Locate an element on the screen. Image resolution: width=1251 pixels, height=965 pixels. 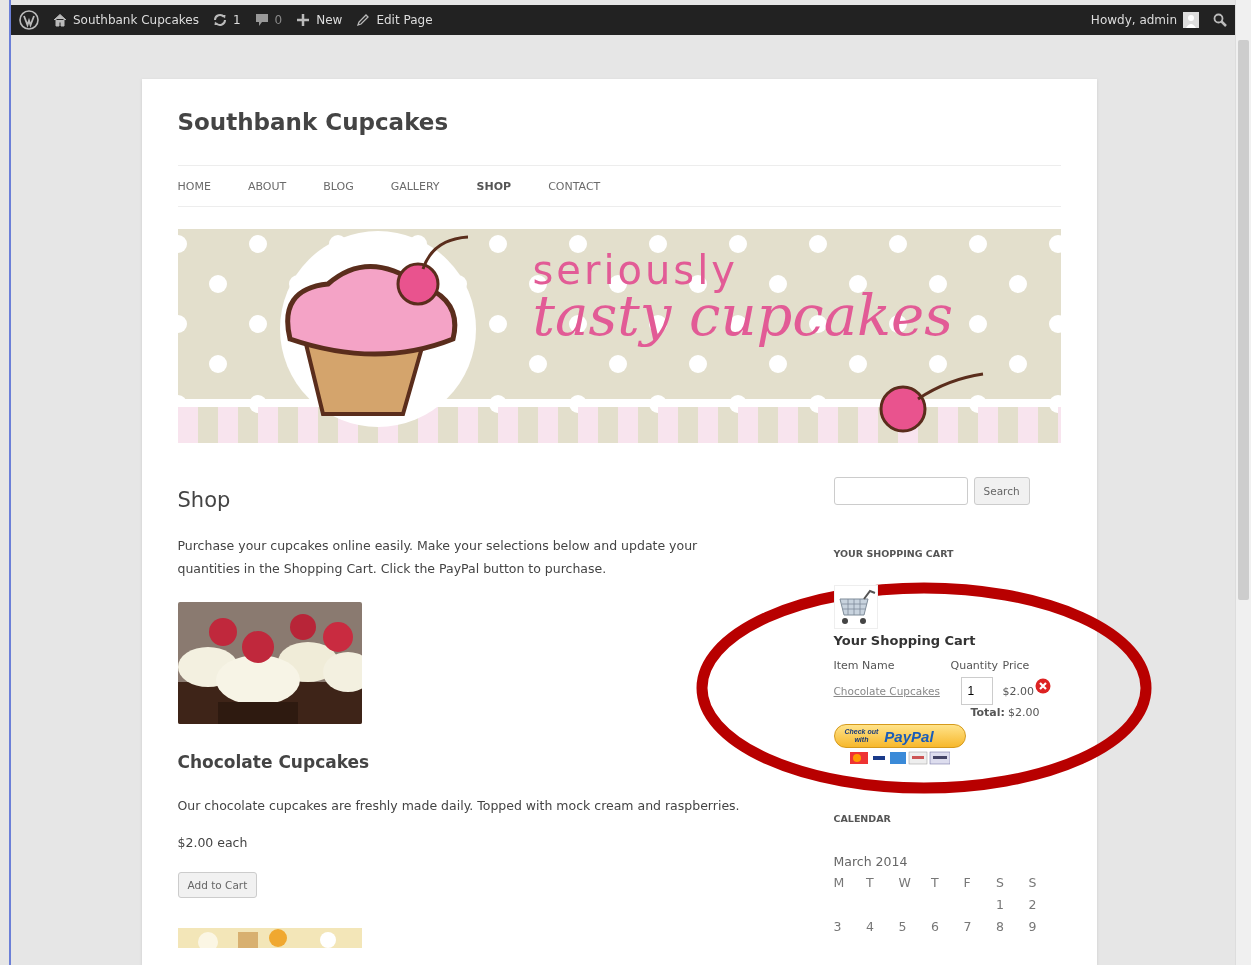
add-to-cart-button: Add to Cart is located at coordinates (217, 885).